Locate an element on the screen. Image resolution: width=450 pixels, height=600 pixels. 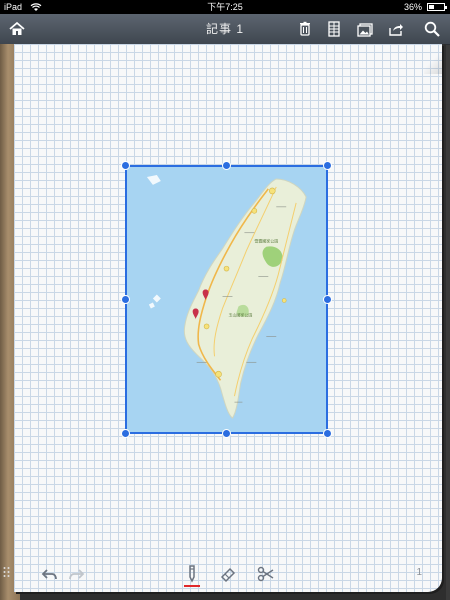
map-label-shei-pa: 雪霸國家公園 is located at coordinates (266, 241).